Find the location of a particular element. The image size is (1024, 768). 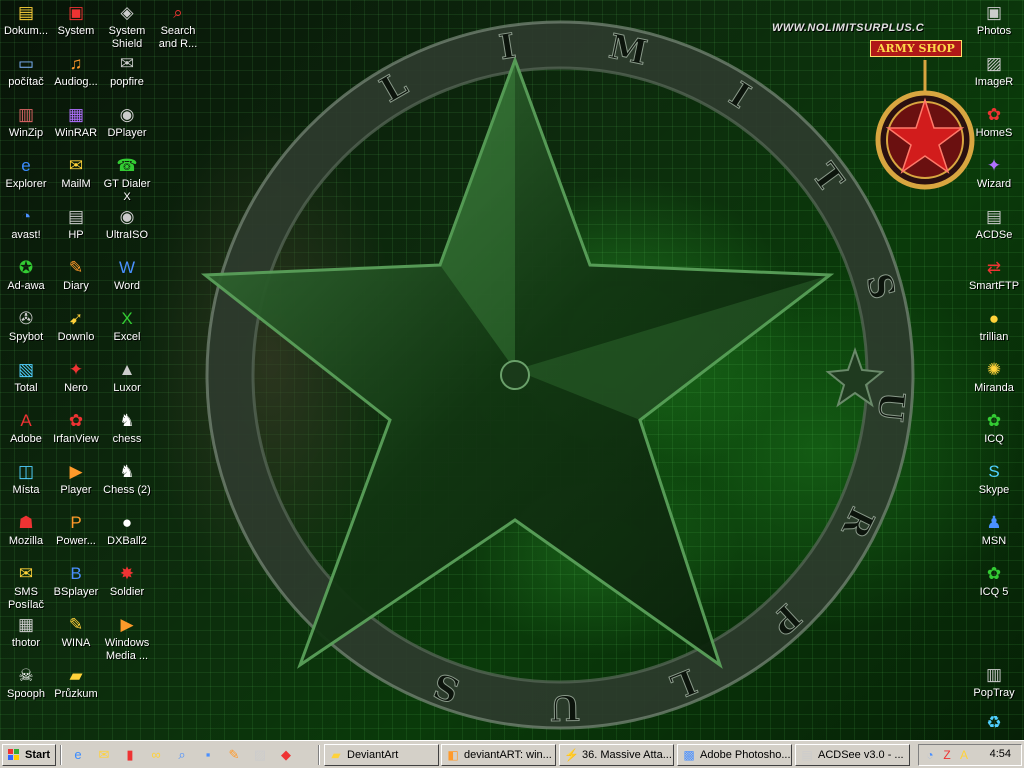

disc-icon: ◉ is located at coordinates (127, 216).